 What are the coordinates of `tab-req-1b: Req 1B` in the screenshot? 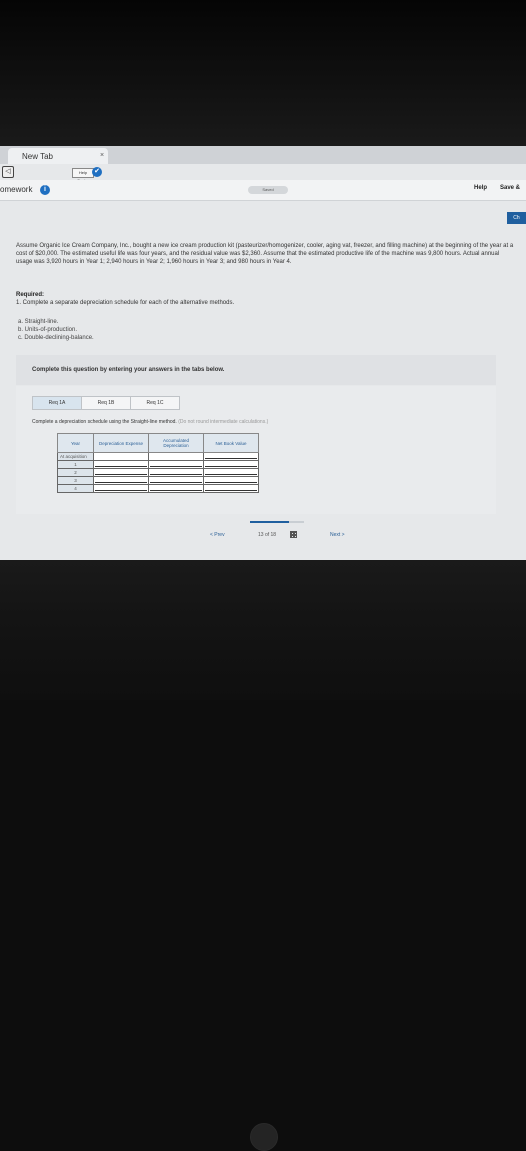 It's located at (106, 403).